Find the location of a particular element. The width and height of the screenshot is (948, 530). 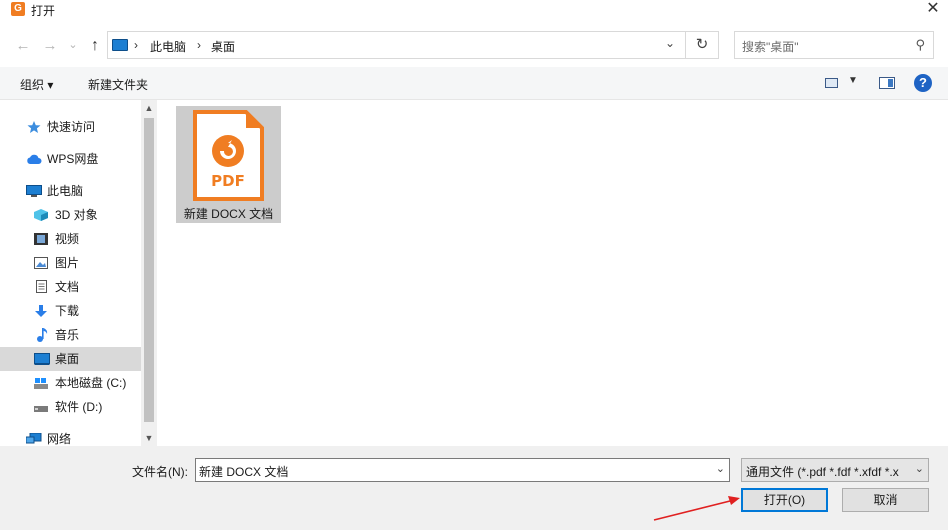

view-mode-icon is located at coordinates (831, 83).